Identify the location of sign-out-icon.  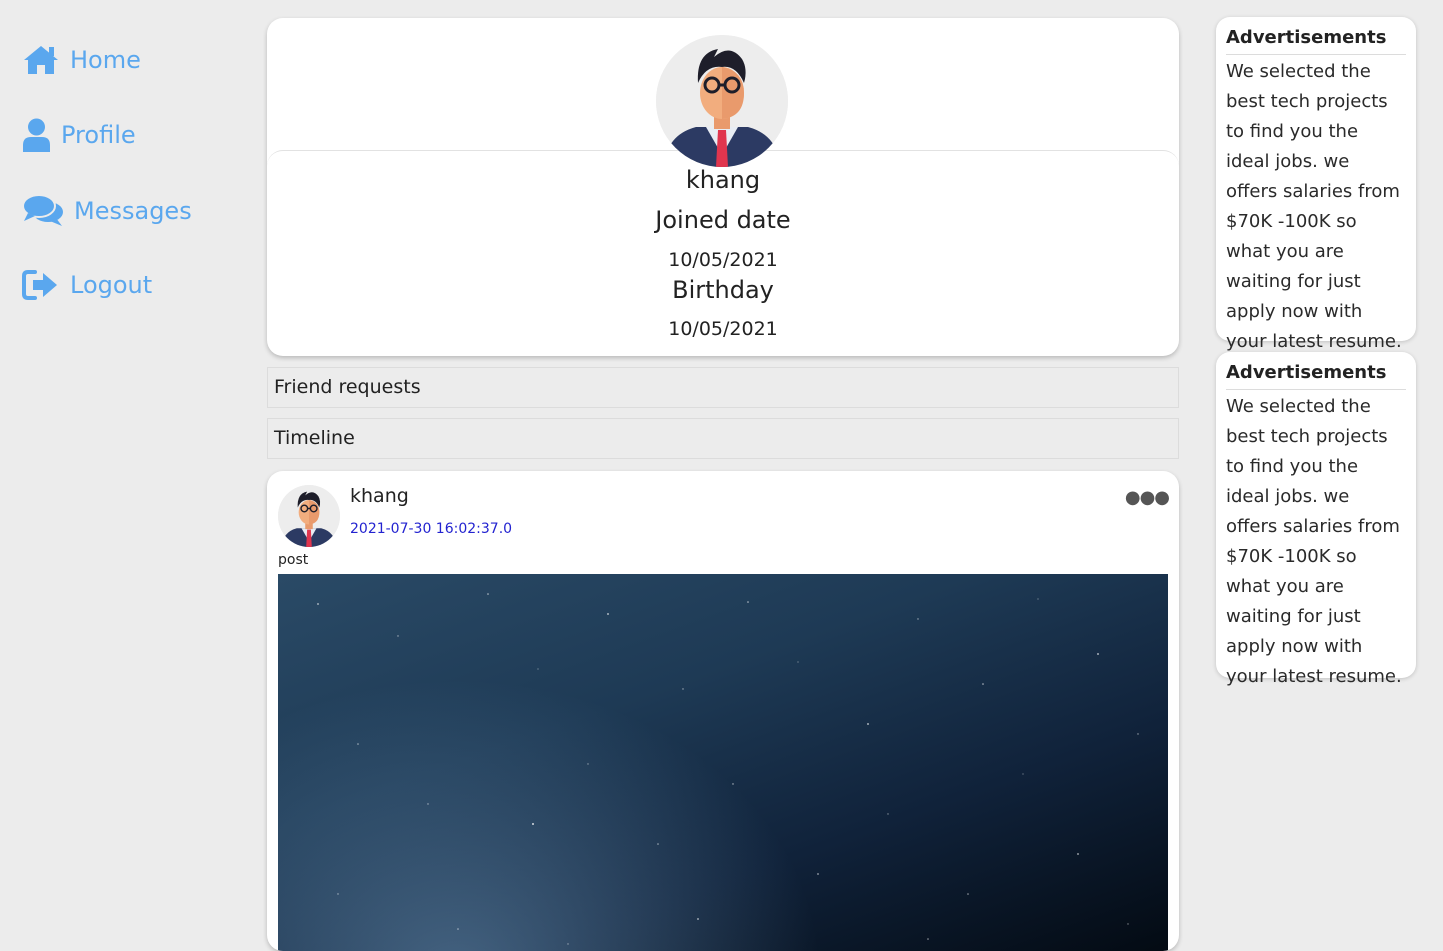
(41, 285).